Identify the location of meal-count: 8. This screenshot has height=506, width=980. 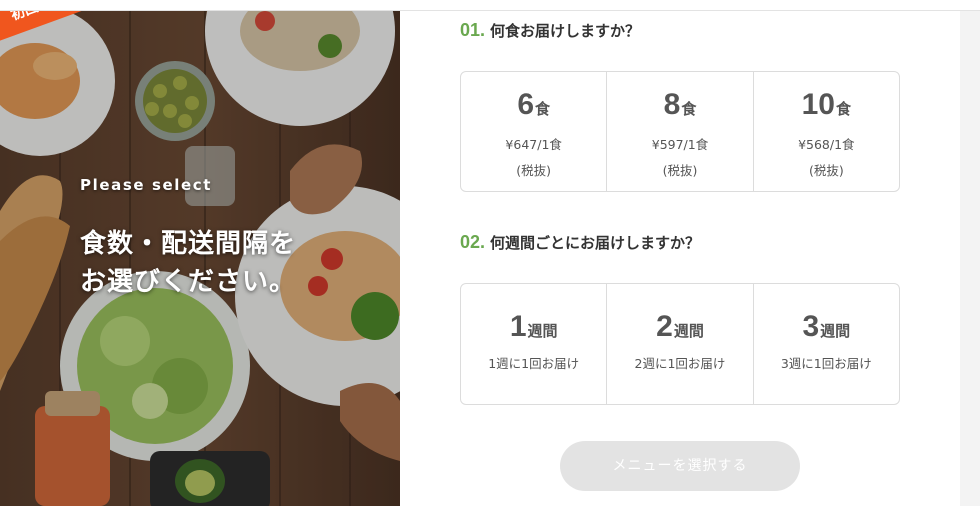
(672, 104).